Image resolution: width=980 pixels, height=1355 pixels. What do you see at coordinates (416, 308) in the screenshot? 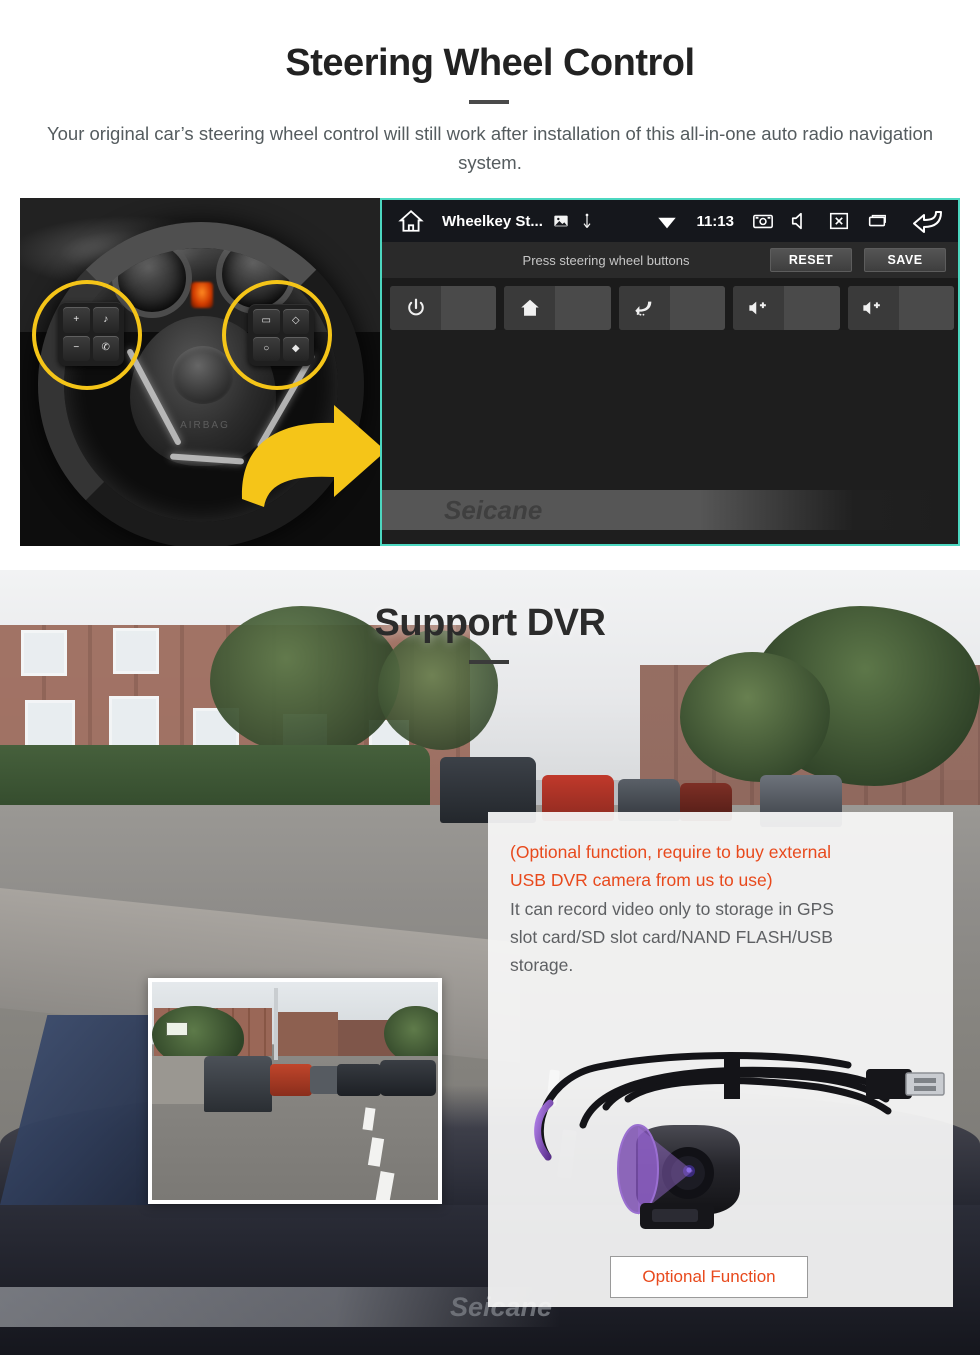
I see `power-icon` at bounding box center [416, 308].